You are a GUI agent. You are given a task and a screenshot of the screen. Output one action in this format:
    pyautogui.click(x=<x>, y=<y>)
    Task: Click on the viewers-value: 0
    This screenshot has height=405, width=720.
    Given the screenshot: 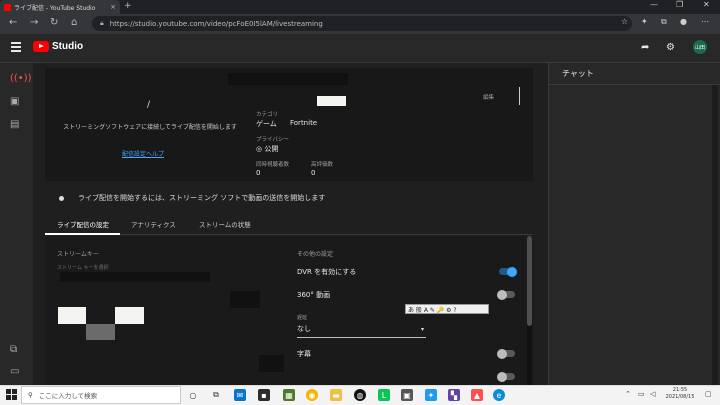 What is the action you would take?
    pyautogui.click(x=258, y=173)
    